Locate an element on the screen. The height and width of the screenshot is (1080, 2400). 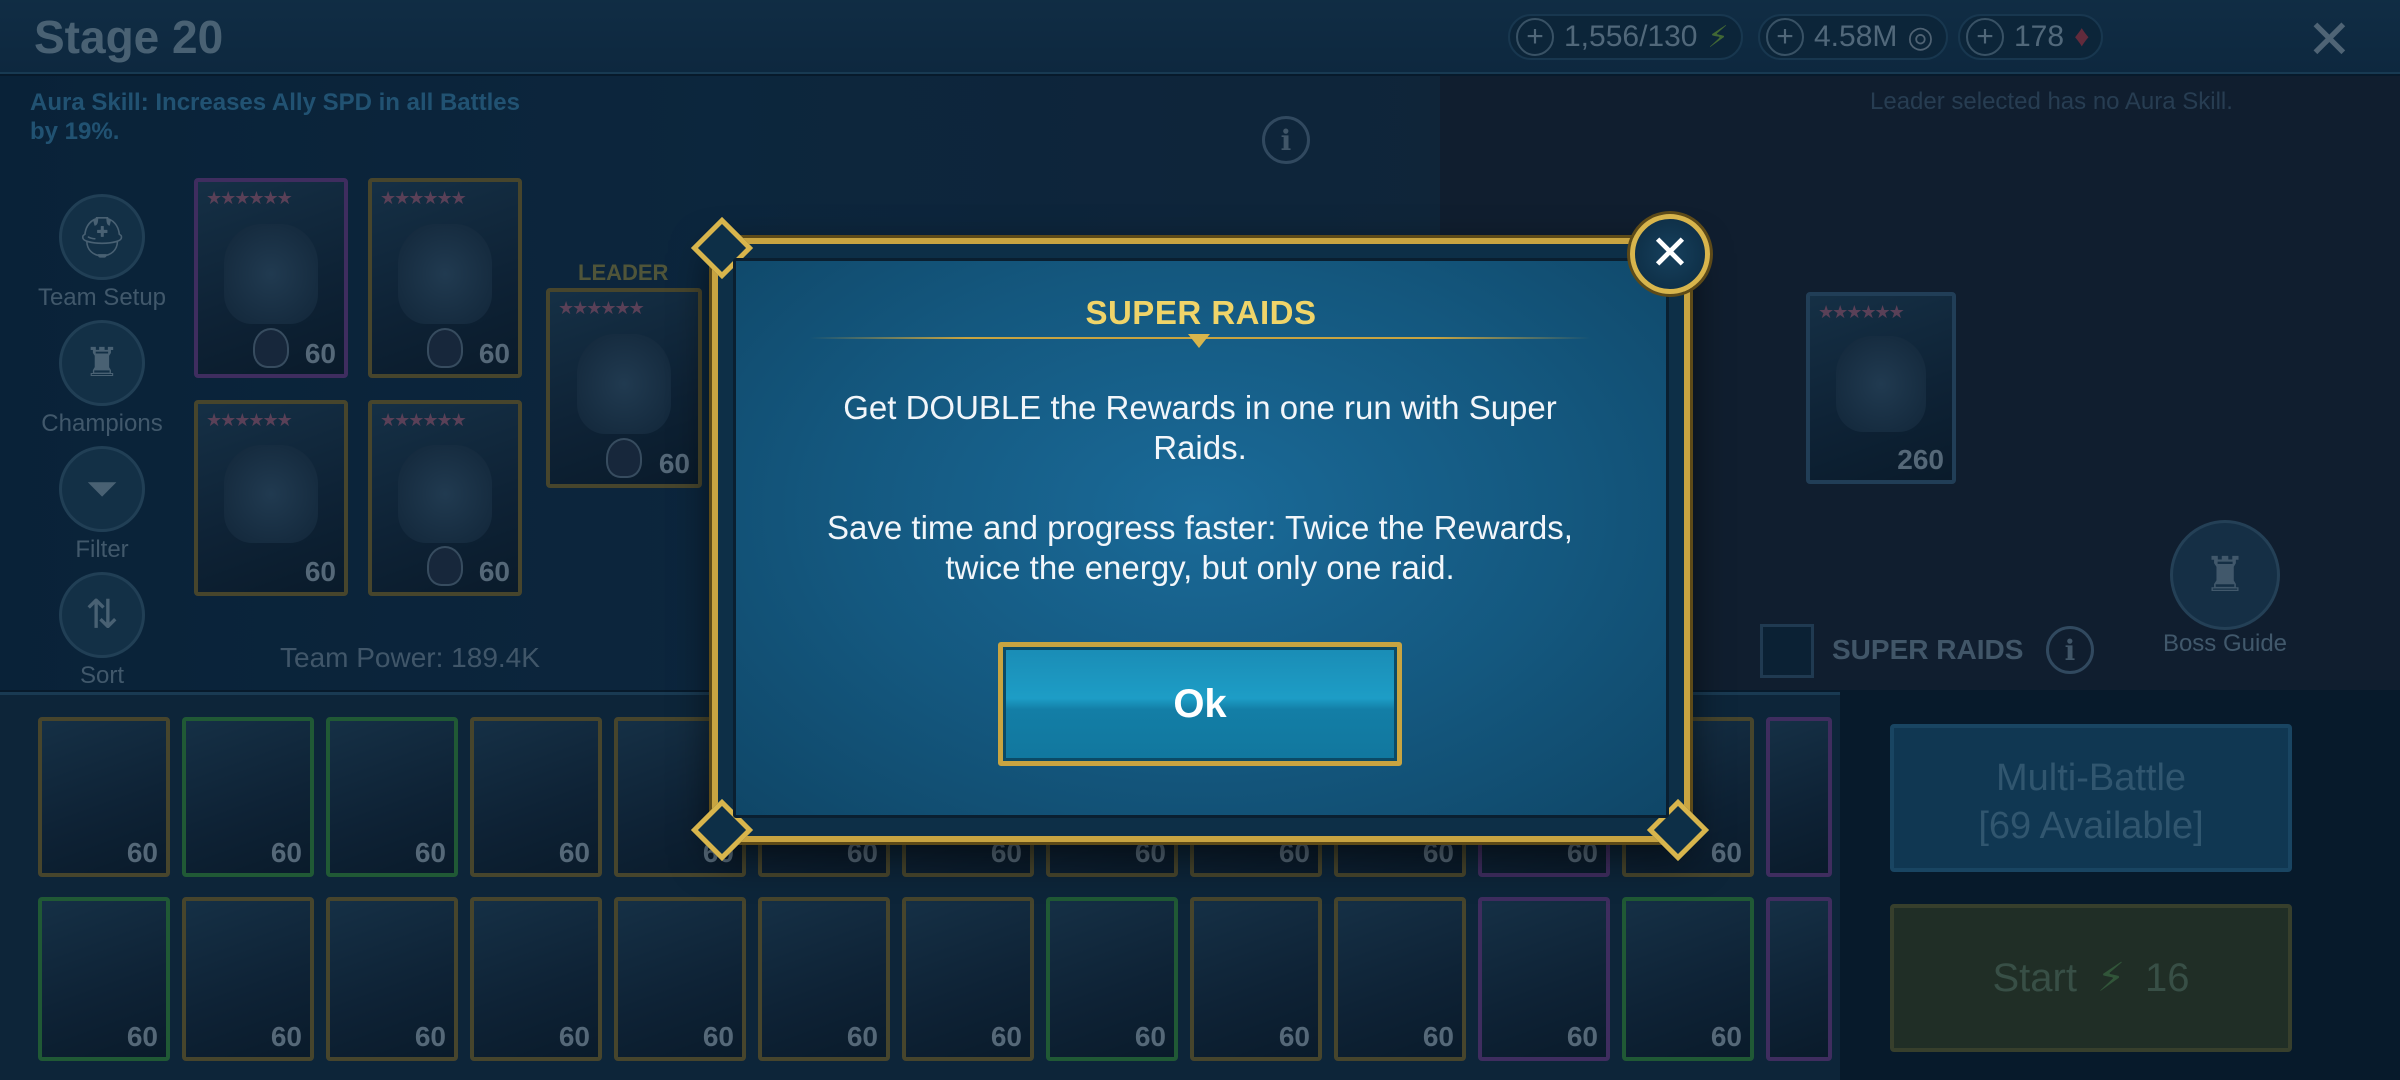
close-icon: ✕ is located at coordinates (1670, 253).